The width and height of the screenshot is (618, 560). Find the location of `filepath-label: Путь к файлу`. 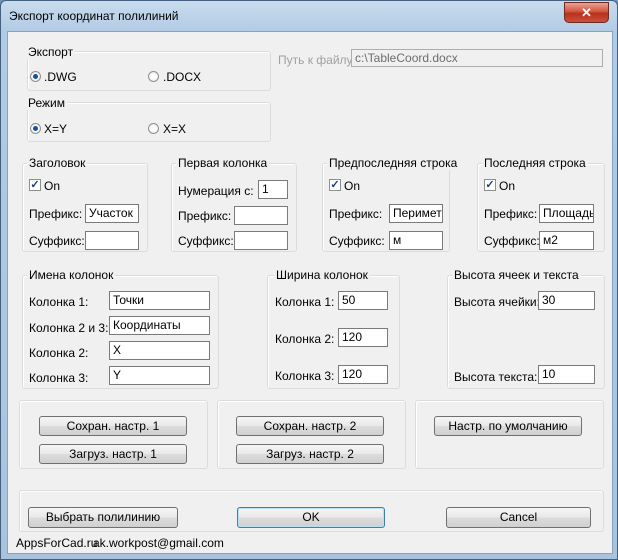

filepath-label: Путь к файлу is located at coordinates (315, 60).